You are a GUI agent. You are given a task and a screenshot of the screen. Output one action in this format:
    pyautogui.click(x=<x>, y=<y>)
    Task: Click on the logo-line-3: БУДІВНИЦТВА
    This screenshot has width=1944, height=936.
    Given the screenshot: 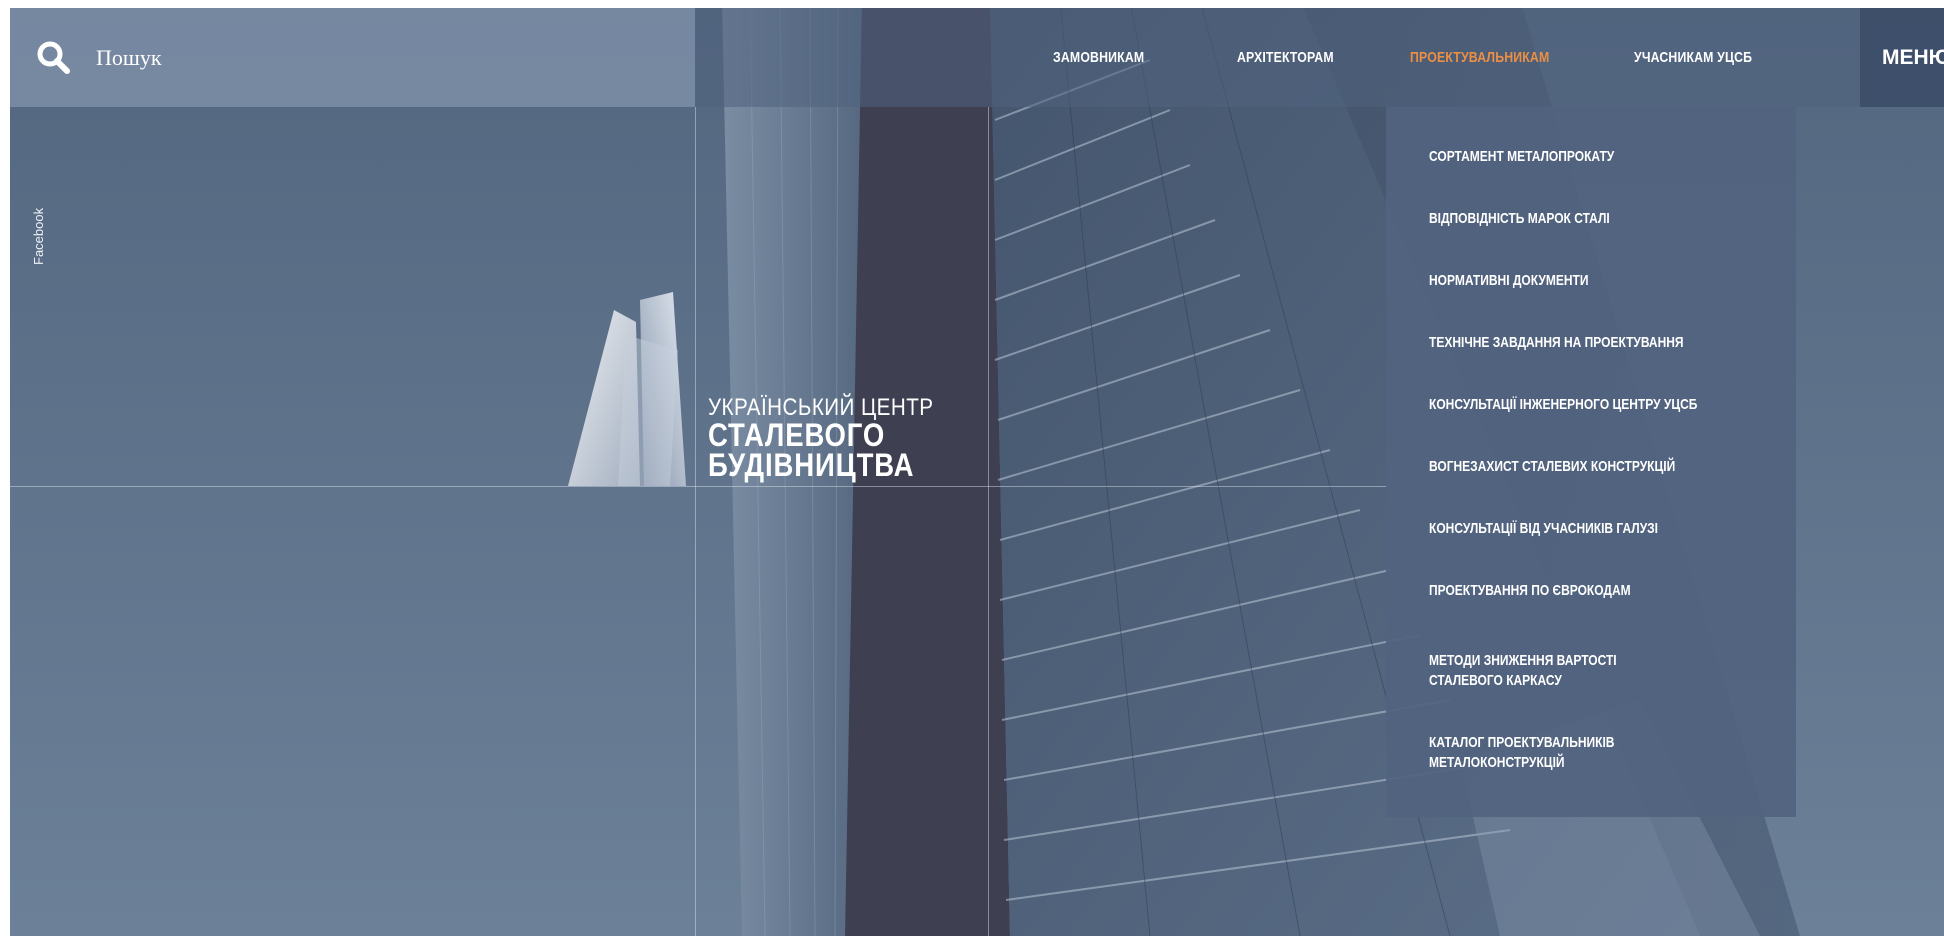 What is the action you would take?
    pyautogui.click(x=811, y=465)
    